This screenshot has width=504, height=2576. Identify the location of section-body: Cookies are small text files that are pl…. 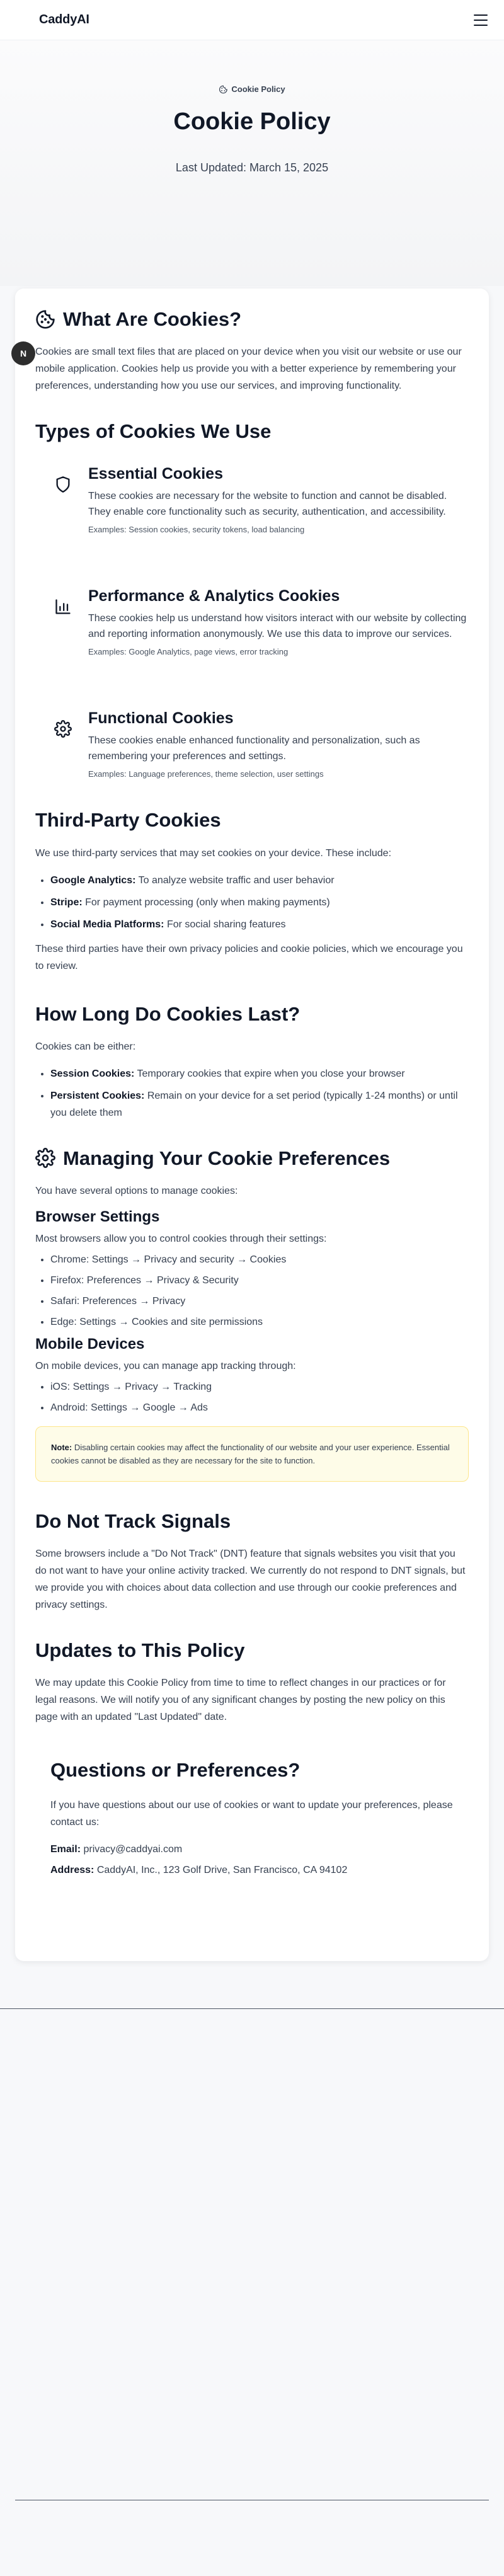
(248, 369).